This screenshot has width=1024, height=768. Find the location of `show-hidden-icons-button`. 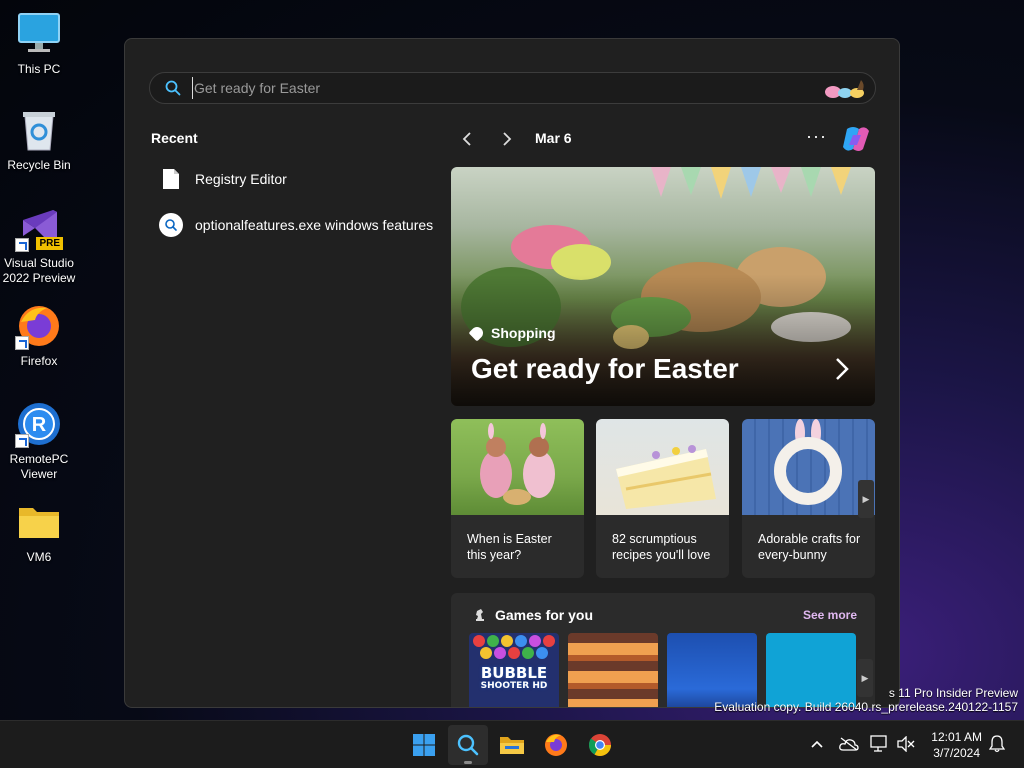

show-hidden-icons-button is located at coordinates (817, 744).